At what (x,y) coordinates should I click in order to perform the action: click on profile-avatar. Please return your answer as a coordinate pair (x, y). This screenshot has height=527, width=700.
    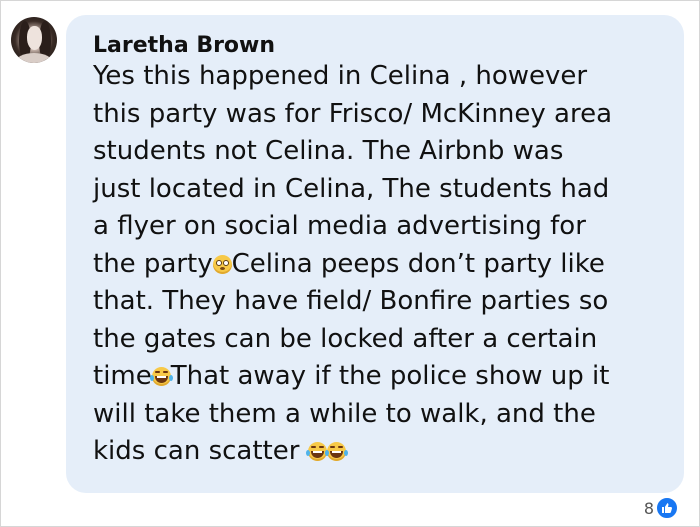
    Looking at the image, I should click on (34, 40).